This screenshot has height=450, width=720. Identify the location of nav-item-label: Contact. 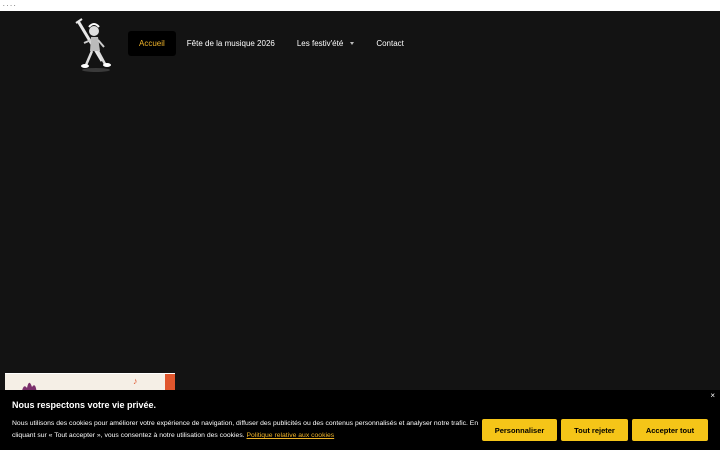
(390, 43).